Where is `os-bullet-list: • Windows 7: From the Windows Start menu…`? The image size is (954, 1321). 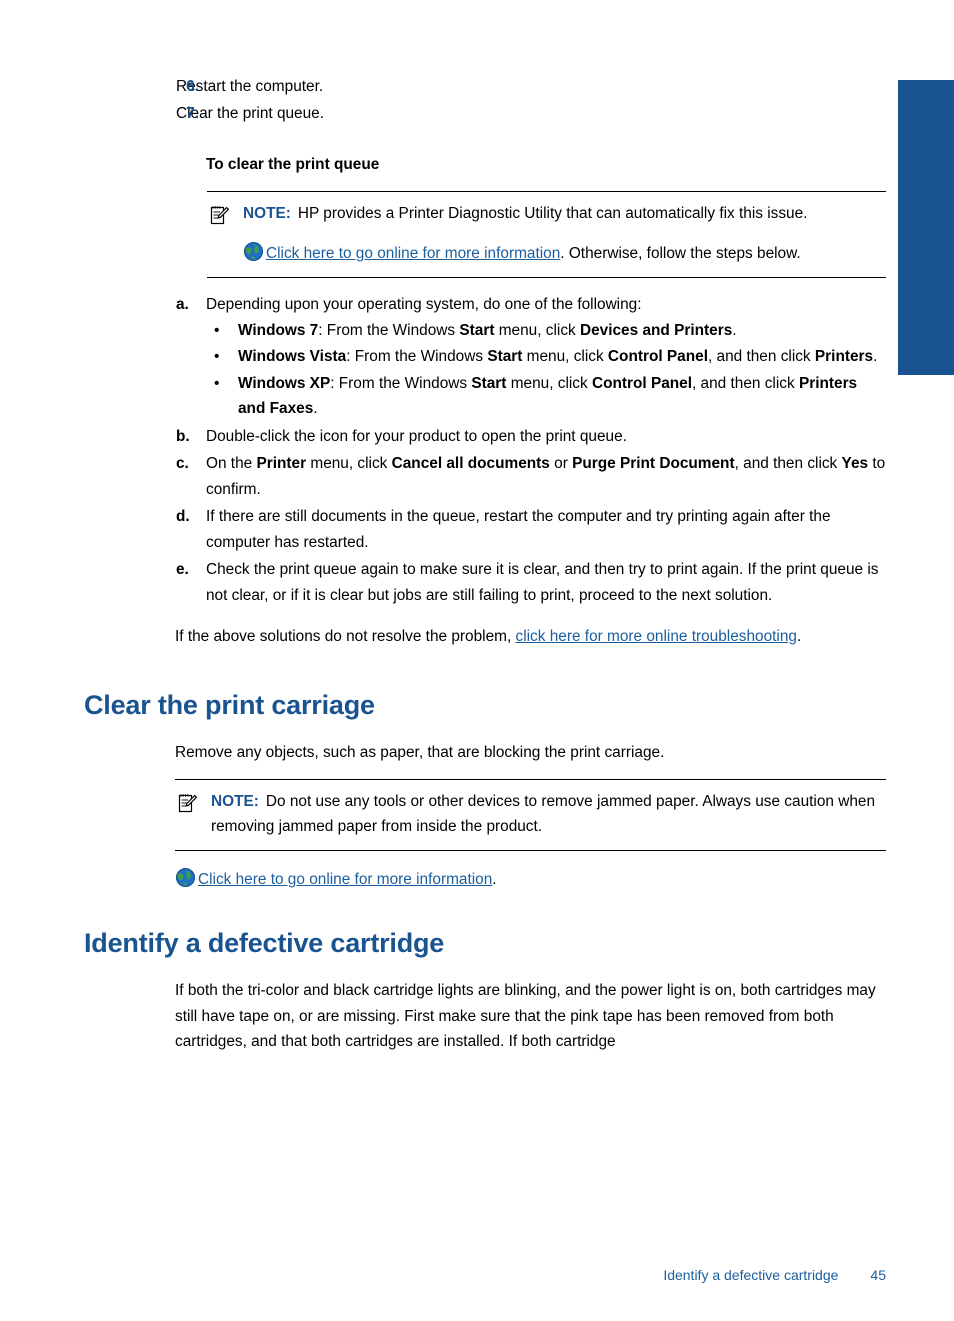 os-bullet-list: • Windows 7: From the Windows Start menu… is located at coordinates (546, 370).